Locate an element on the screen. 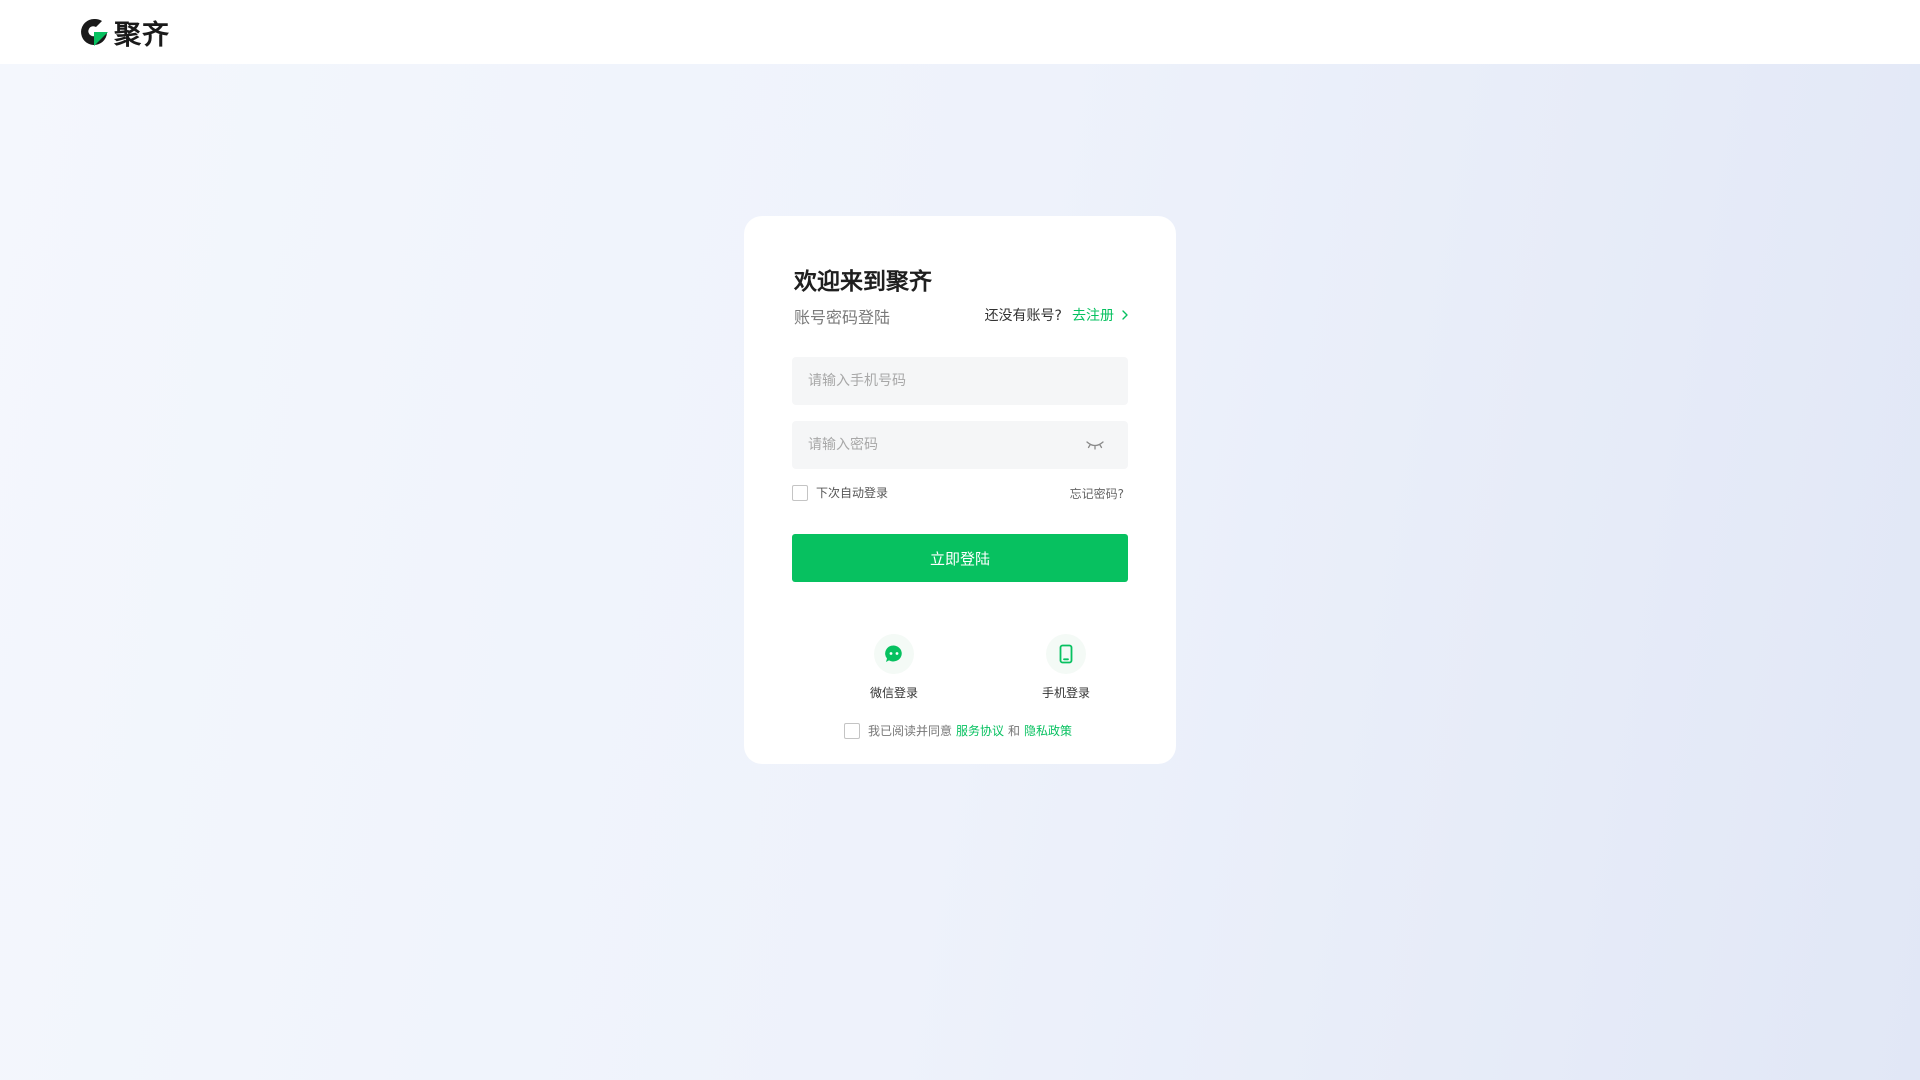 This screenshot has height=1080, width=1920. remember-me-checkbox: 下次自动登录 is located at coordinates (840, 492).